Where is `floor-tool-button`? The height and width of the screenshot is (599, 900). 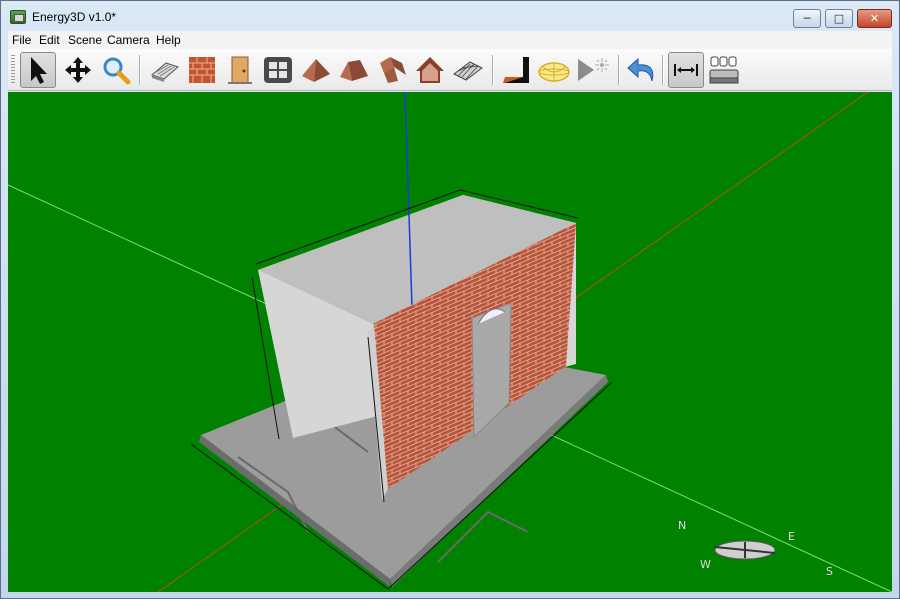
floor-tool-button is located at coordinates (468, 70).